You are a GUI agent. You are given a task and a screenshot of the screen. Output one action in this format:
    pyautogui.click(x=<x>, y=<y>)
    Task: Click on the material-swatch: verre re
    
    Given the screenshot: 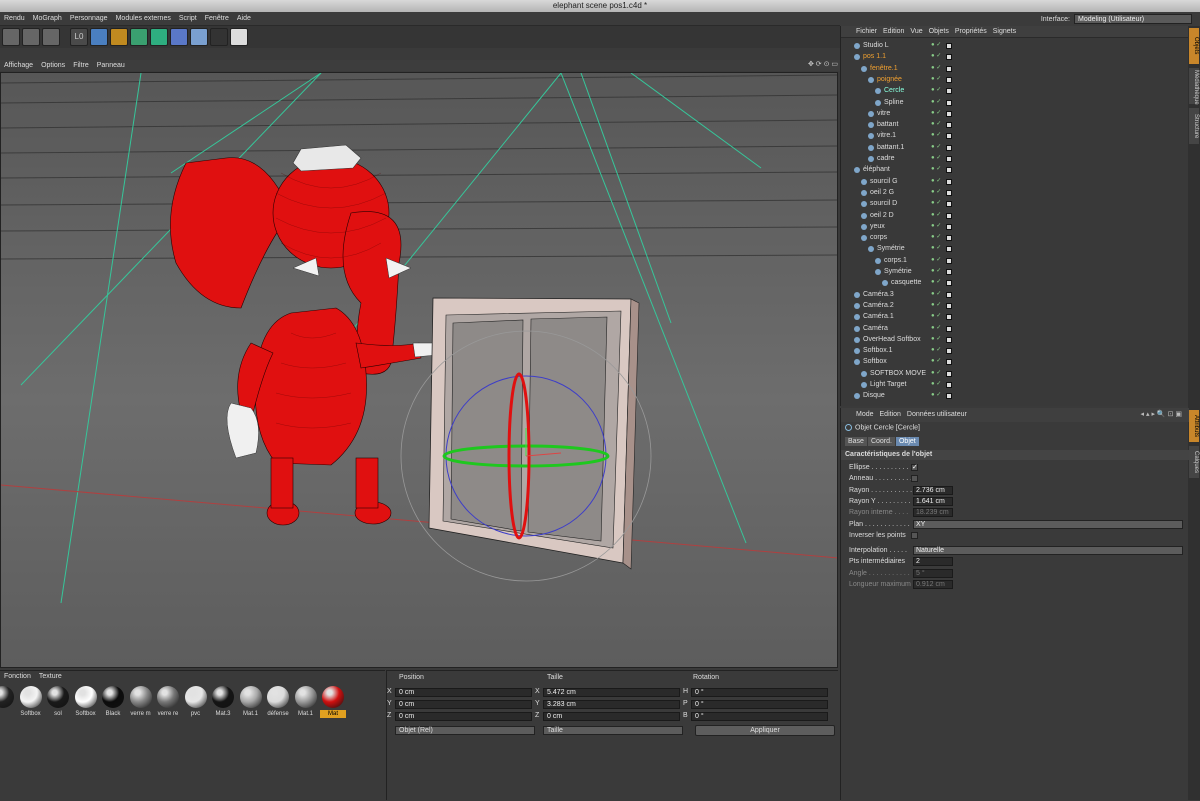 What is the action you would take?
    pyautogui.click(x=168, y=702)
    